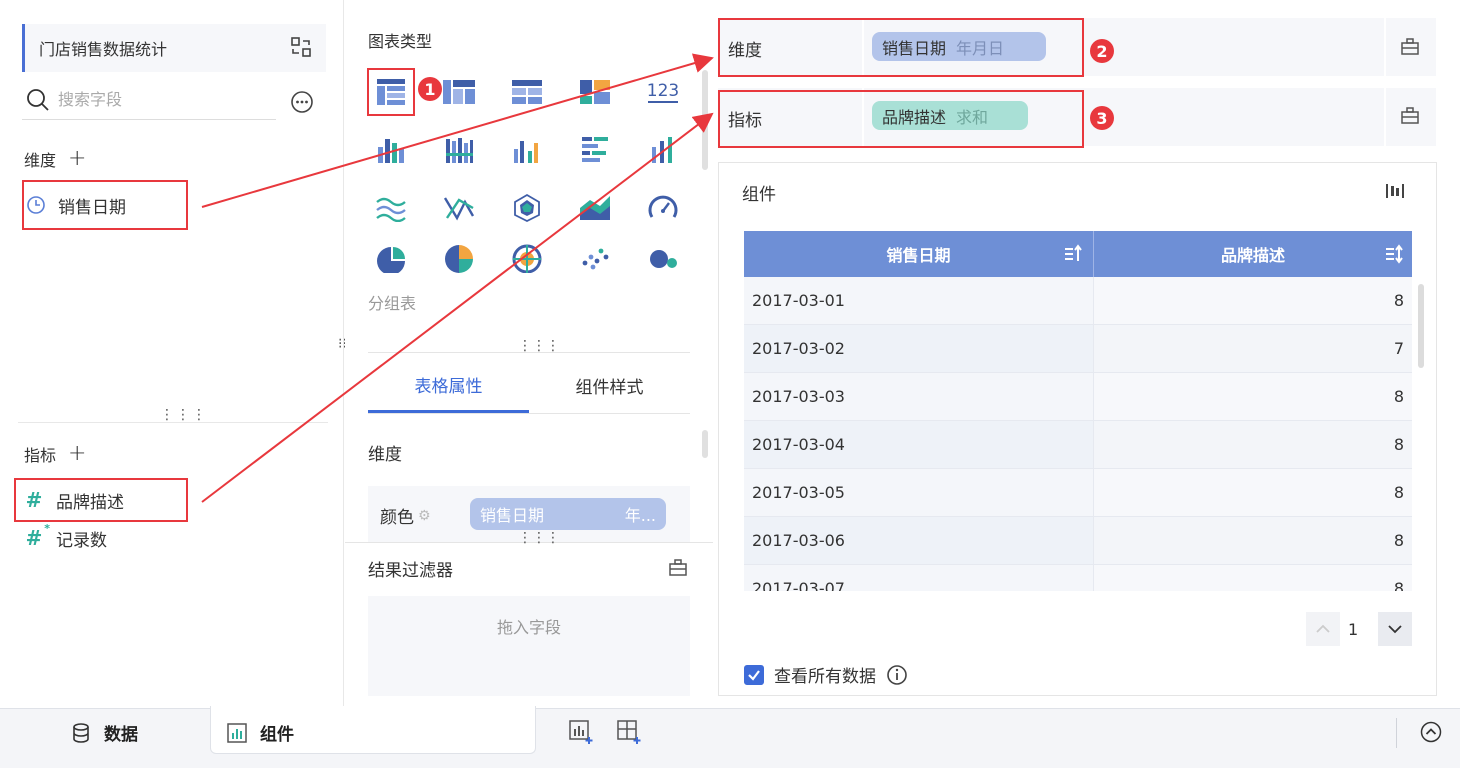 This screenshot has width=1460, height=768. Describe the element at coordinates (301, 47) in the screenshot. I see `switch-dataset-icon` at that location.